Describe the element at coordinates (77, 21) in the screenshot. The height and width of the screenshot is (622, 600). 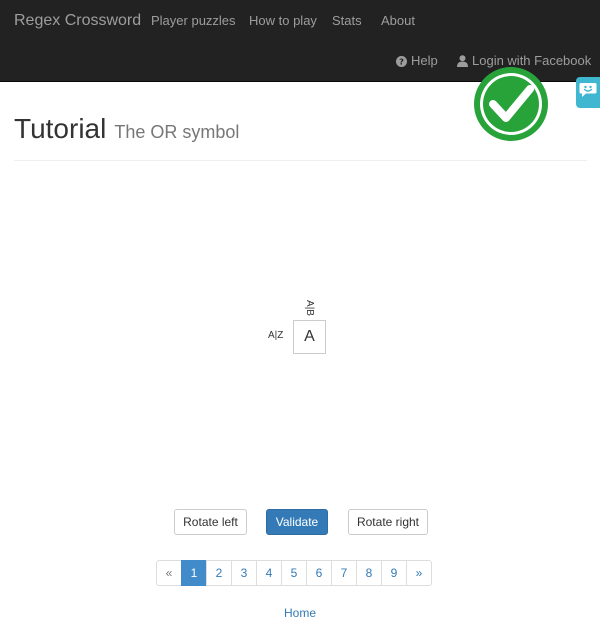
I see `brand-link: Regex Crossword` at that location.